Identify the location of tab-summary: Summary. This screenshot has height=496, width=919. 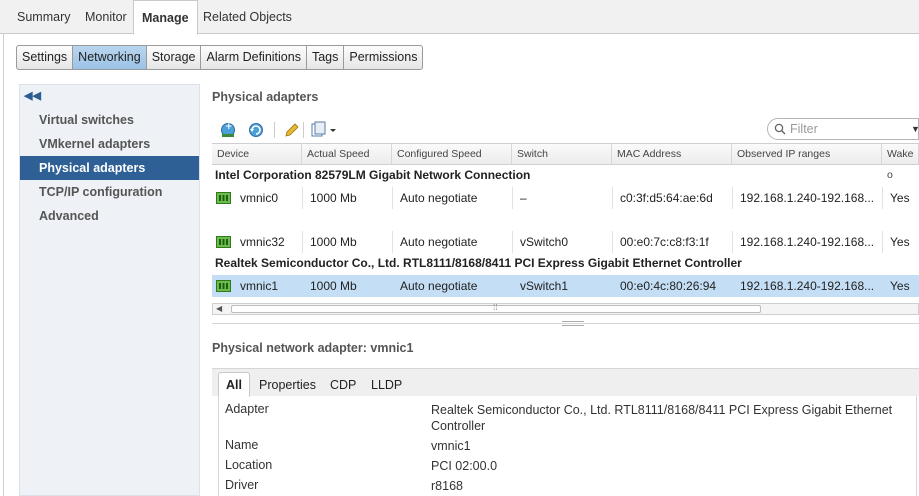
(43, 17).